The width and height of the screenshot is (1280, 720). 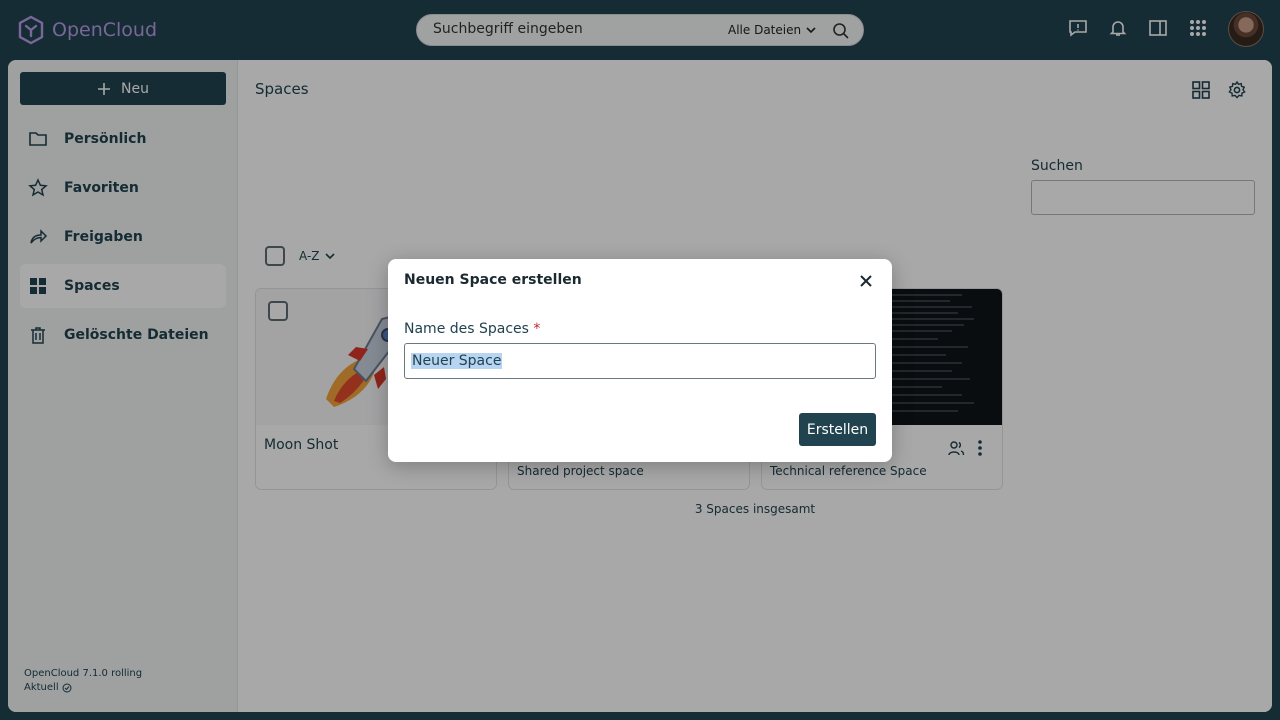 What do you see at coordinates (537, 329) in the screenshot?
I see `required-indicator: *` at bounding box center [537, 329].